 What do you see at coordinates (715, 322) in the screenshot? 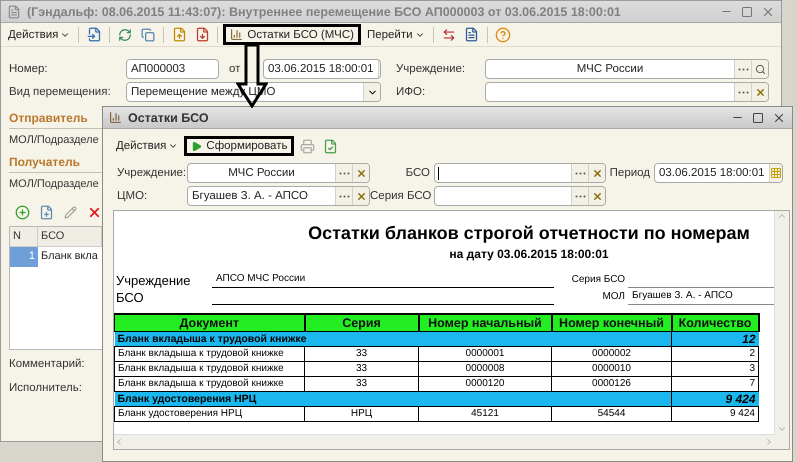
I see `column-header: Количество` at bounding box center [715, 322].